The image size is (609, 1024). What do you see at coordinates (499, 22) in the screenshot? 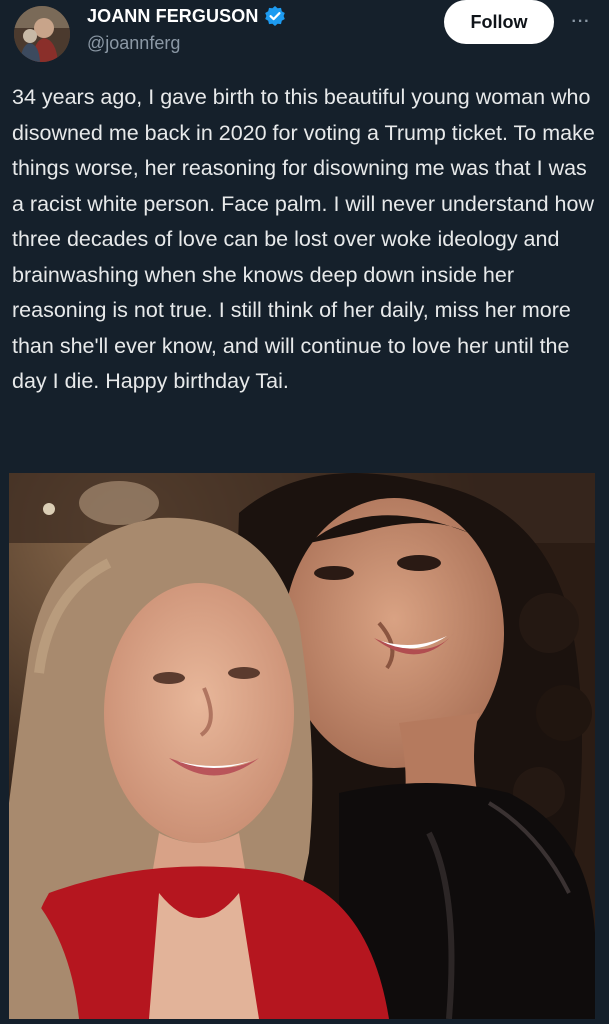
I see `follow-button: Follow` at bounding box center [499, 22].